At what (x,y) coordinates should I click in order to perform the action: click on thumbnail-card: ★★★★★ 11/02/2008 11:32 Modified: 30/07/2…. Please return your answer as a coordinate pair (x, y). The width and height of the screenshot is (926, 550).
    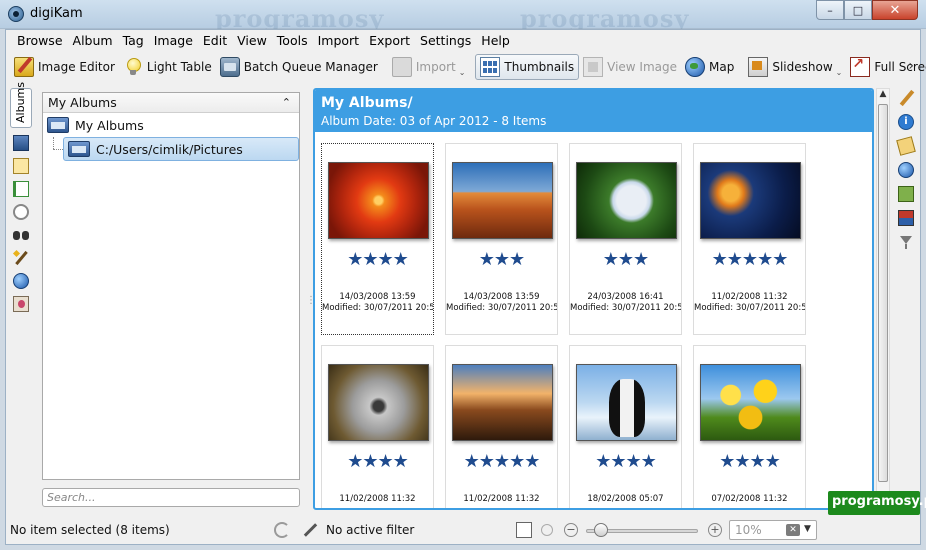
    Looking at the image, I should click on (749, 239).